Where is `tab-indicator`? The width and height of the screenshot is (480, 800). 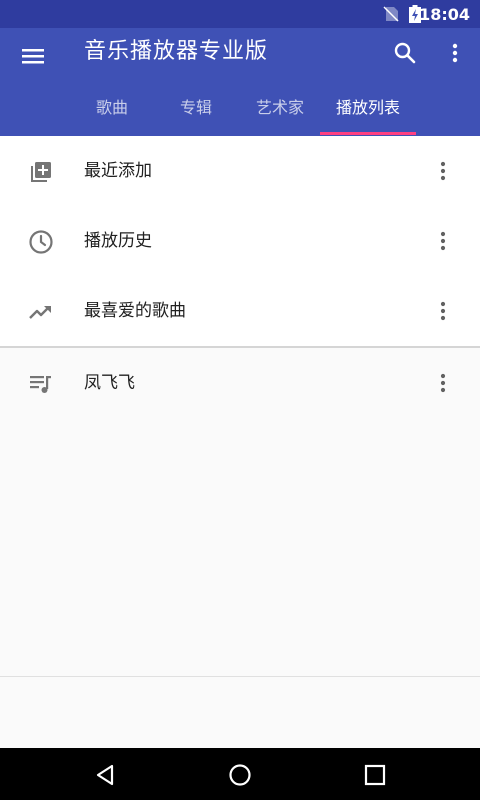
tab-indicator is located at coordinates (368, 133).